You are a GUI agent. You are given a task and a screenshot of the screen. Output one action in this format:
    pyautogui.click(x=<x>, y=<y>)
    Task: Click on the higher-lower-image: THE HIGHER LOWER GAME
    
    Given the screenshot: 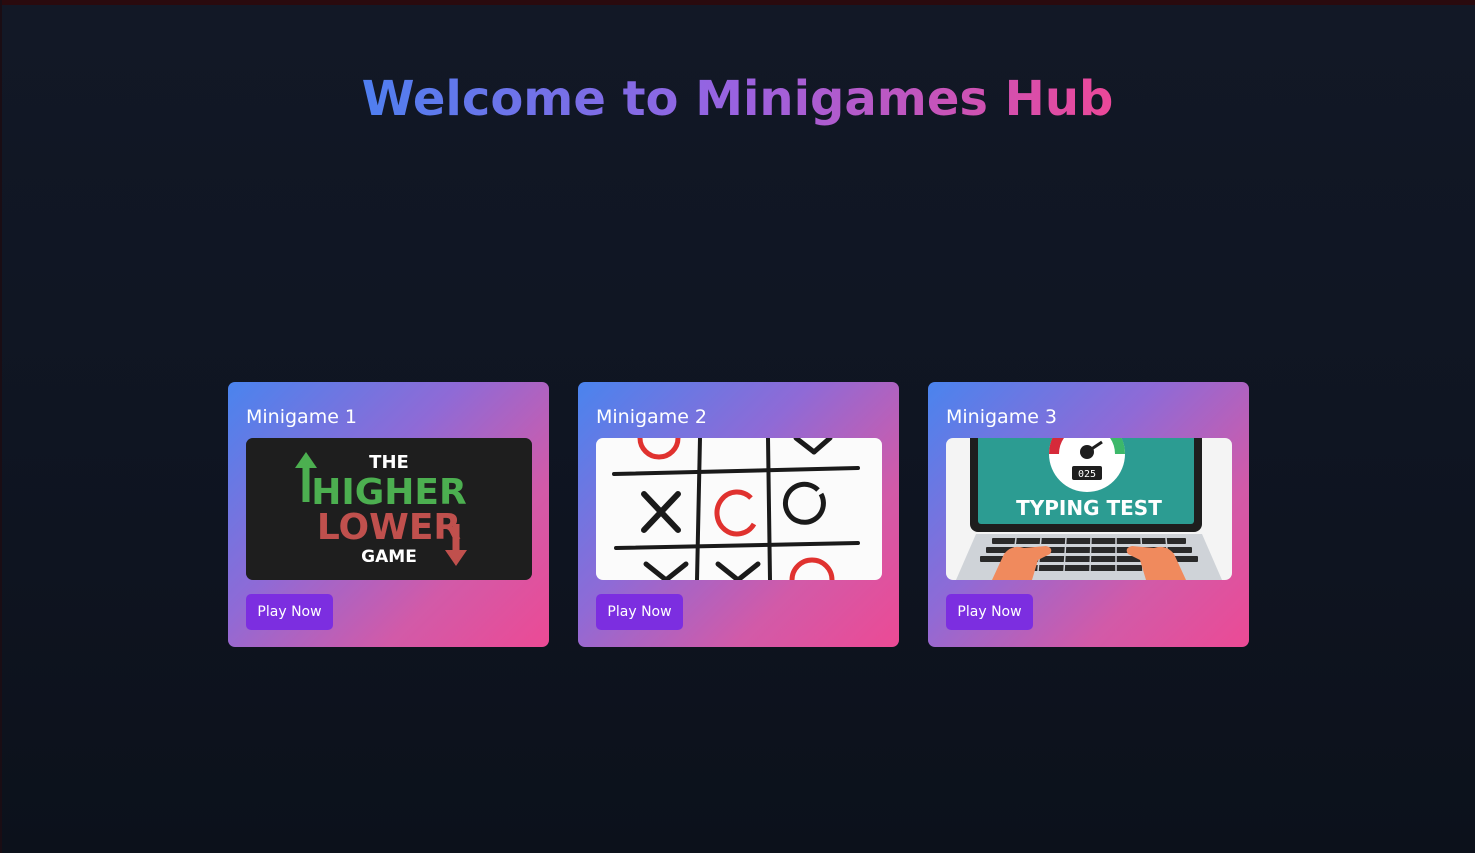 What is the action you would take?
    pyautogui.click(x=389, y=509)
    